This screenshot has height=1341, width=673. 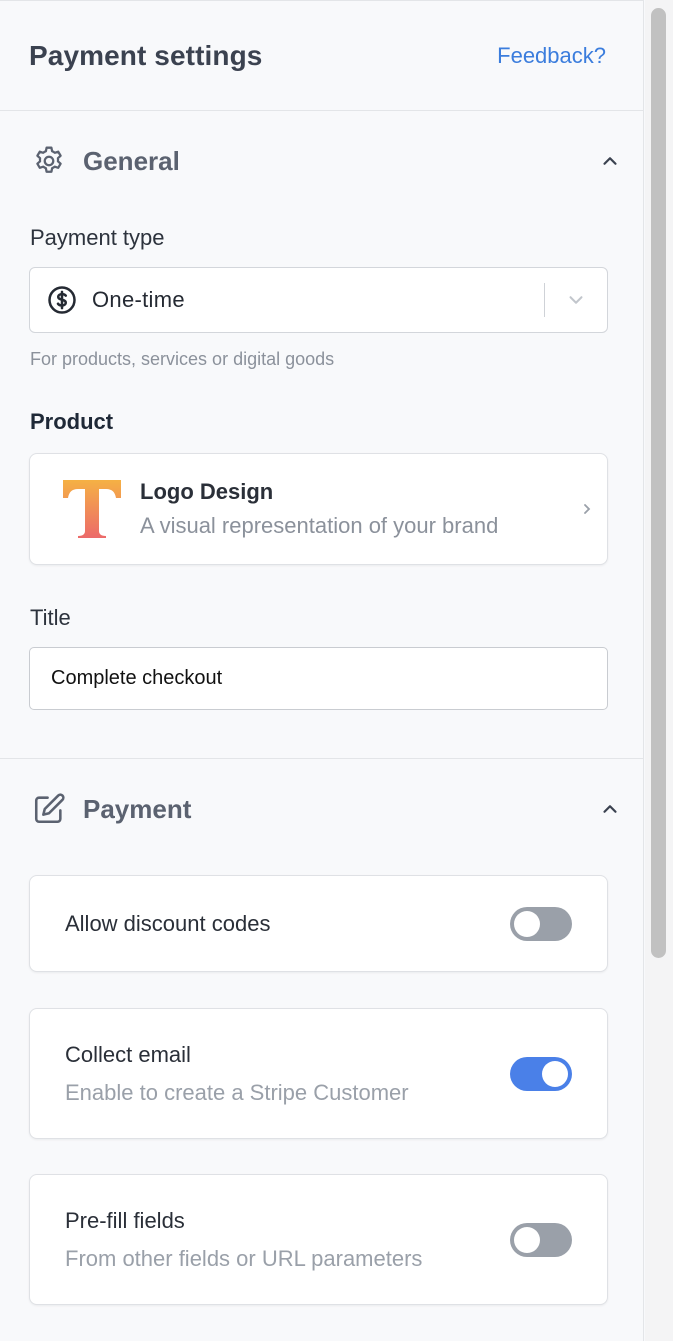 I want to click on dollar-circle-icon, so click(x=62, y=300).